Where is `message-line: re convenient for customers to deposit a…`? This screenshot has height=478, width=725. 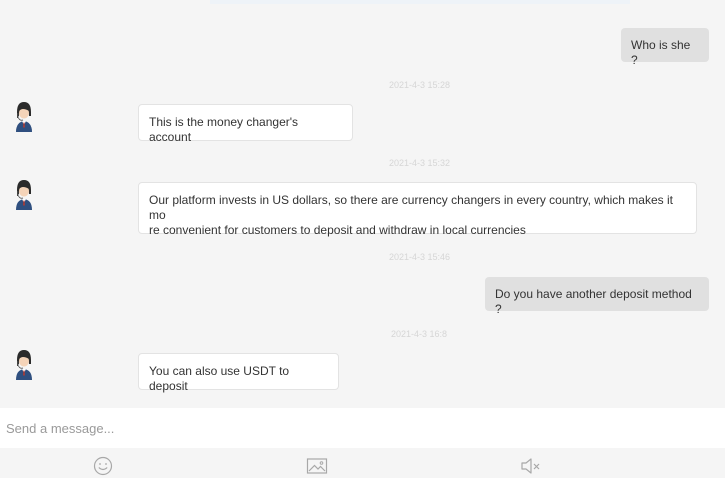
message-line: re convenient for customers to deposit a… is located at coordinates (337, 230).